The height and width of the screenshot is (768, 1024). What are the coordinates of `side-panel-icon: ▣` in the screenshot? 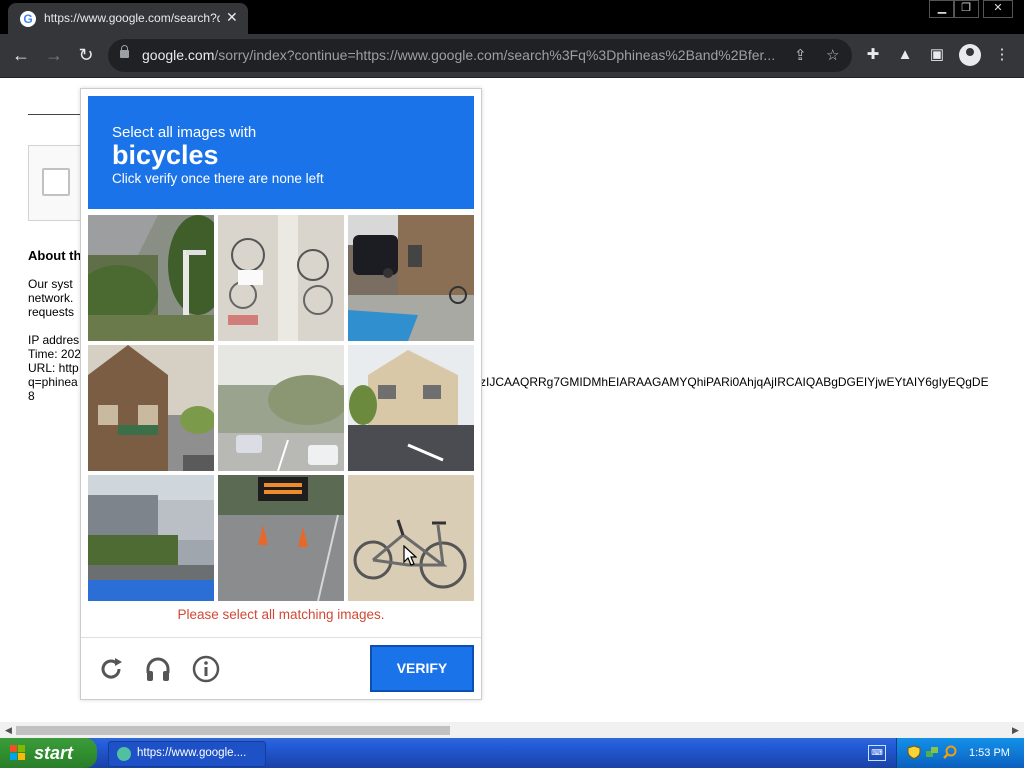 It's located at (937, 55).